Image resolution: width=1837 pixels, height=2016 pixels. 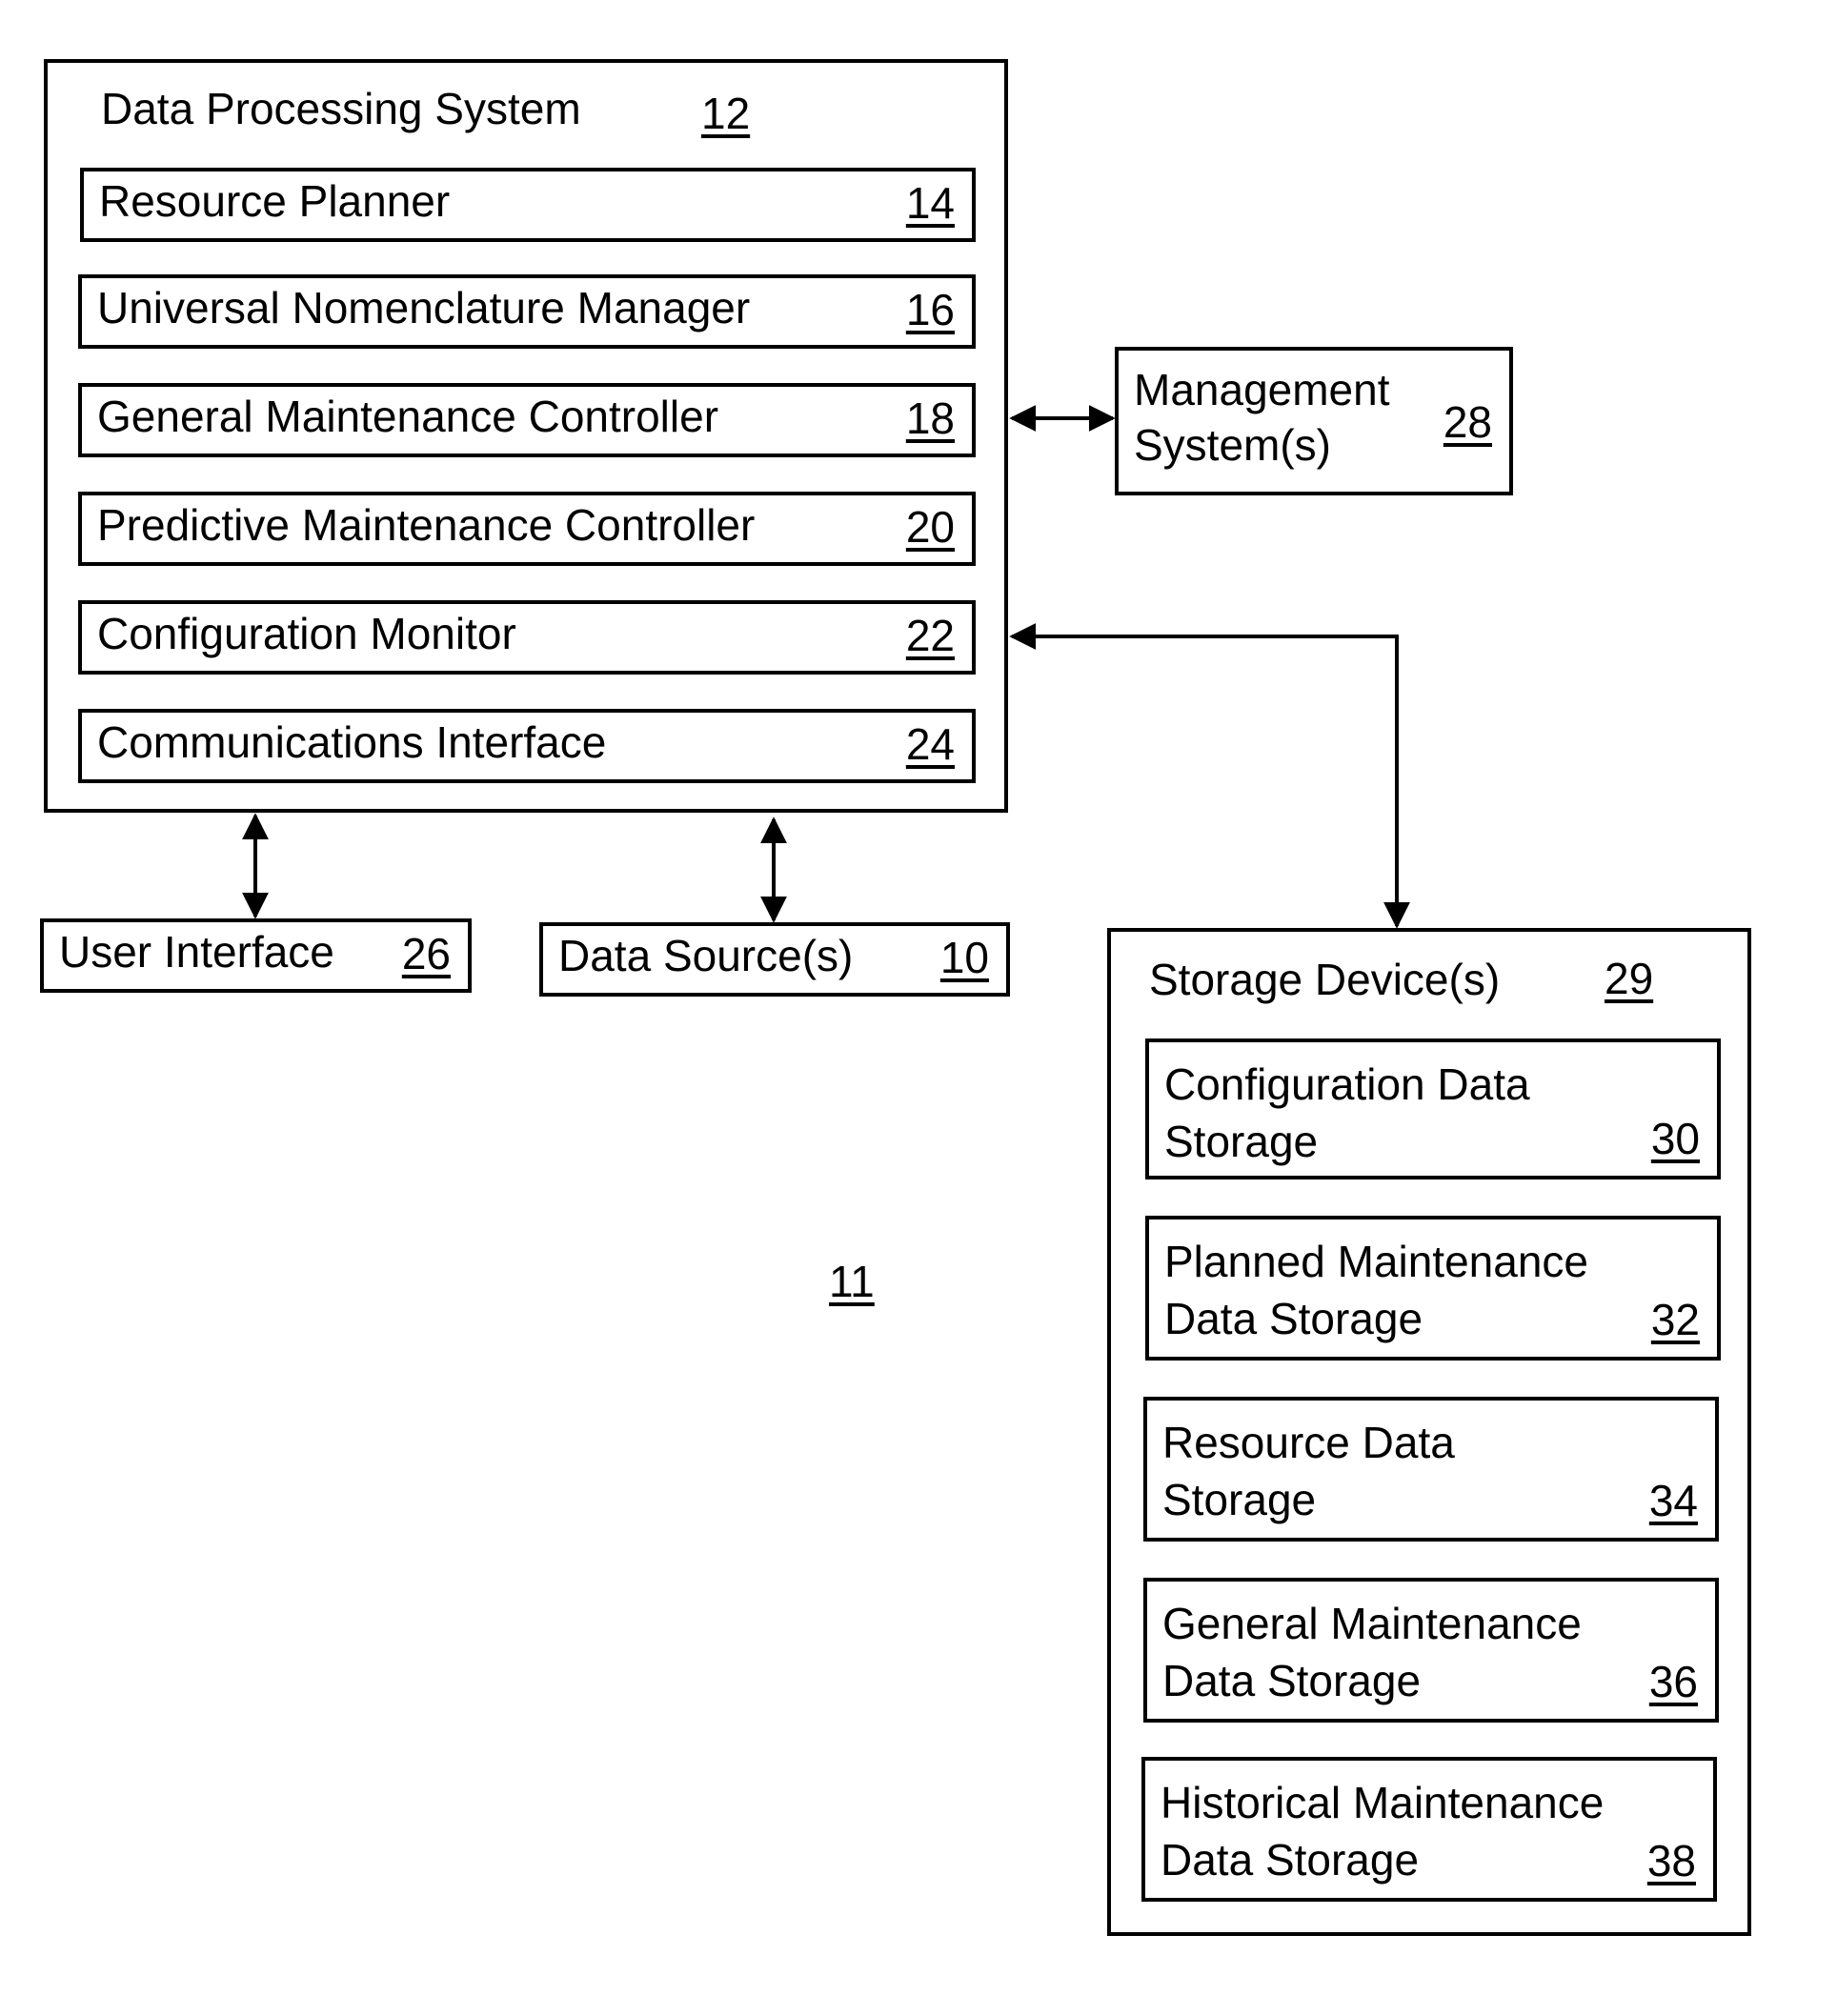 What do you see at coordinates (930, 418) in the screenshot?
I see `component-ref: 18` at bounding box center [930, 418].